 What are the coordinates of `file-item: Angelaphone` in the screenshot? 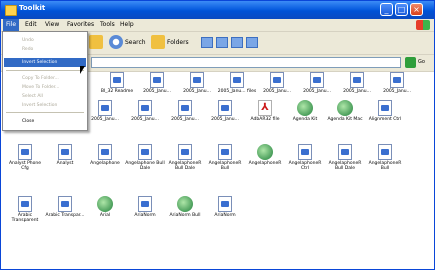 It's located at (105, 155).